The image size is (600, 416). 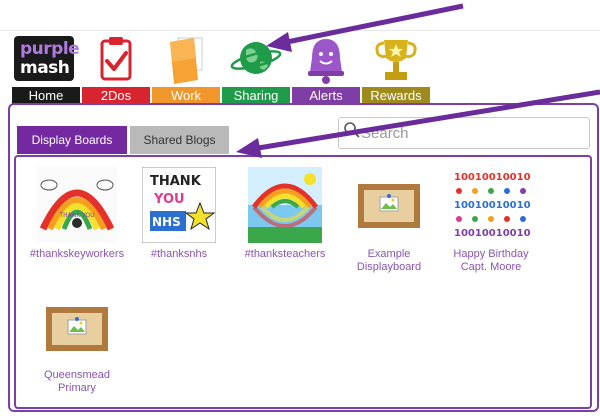 I want to click on bell-icon, so click(x=326, y=61).